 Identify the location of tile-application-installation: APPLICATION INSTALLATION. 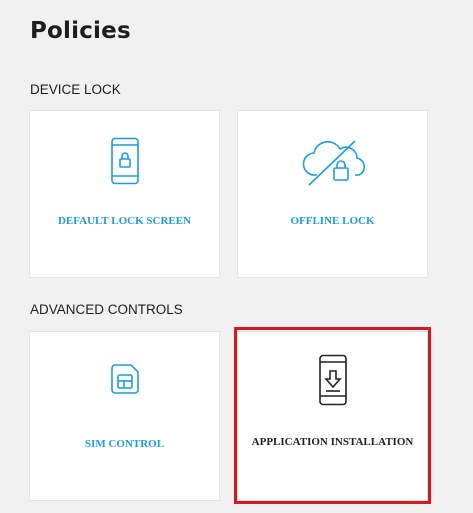
(332, 416).